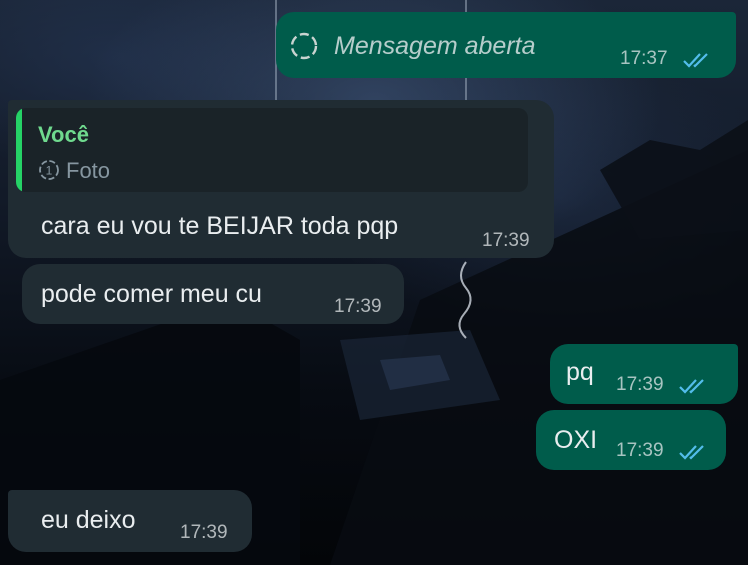  I want to click on message-text: pode comer meu cu, so click(151, 294).